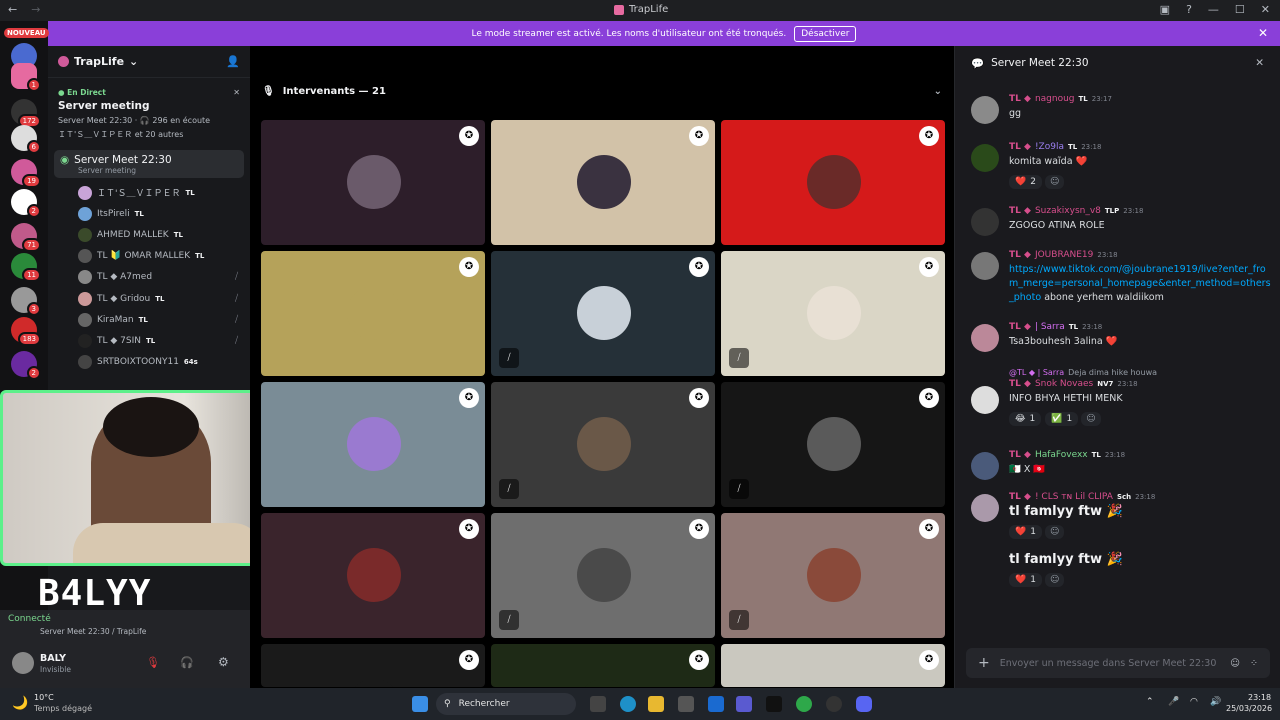 The image size is (1280, 720). What do you see at coordinates (1140, 372) in the screenshot?
I see `reply-preview: @TL ◆ | Sarra Deja dima hike houwa` at bounding box center [1140, 372].